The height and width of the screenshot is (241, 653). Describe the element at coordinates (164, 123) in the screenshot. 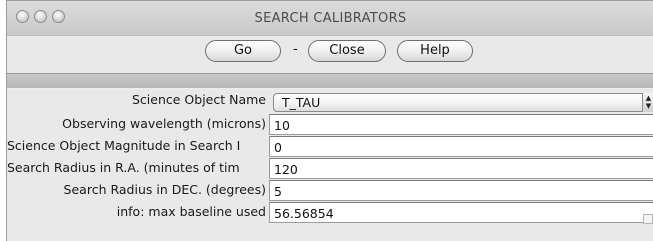

I see `observing-wavelength-label: Observing wavelength (microns)` at that location.